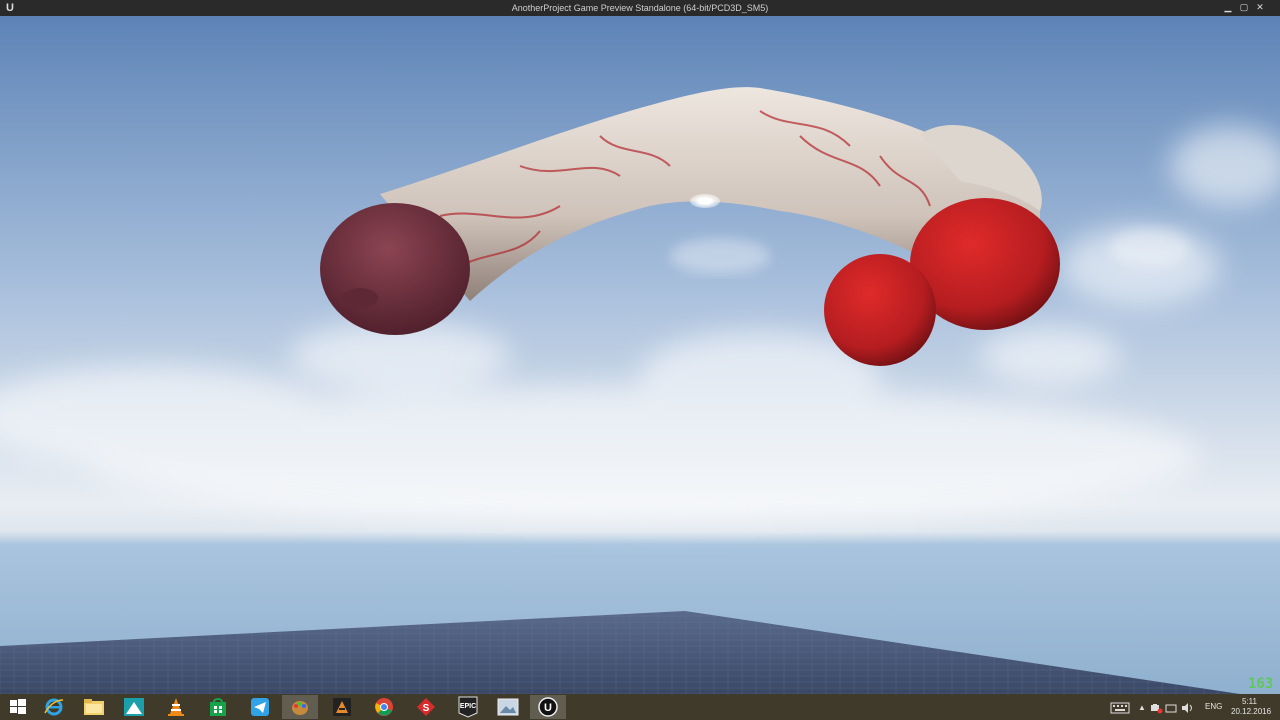 The height and width of the screenshot is (720, 1280). Describe the element at coordinates (342, 707) in the screenshot. I see `game-app-icon` at that location.